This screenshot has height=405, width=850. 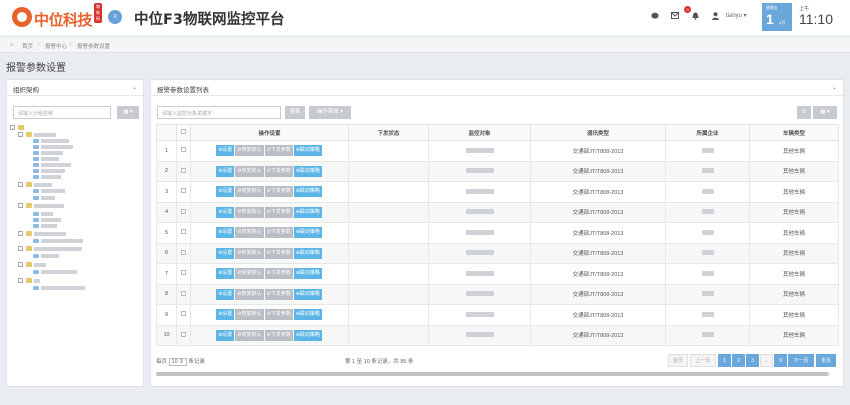 What do you see at coordinates (295, 112) in the screenshot?
I see `search-button: 搜索` at bounding box center [295, 112].